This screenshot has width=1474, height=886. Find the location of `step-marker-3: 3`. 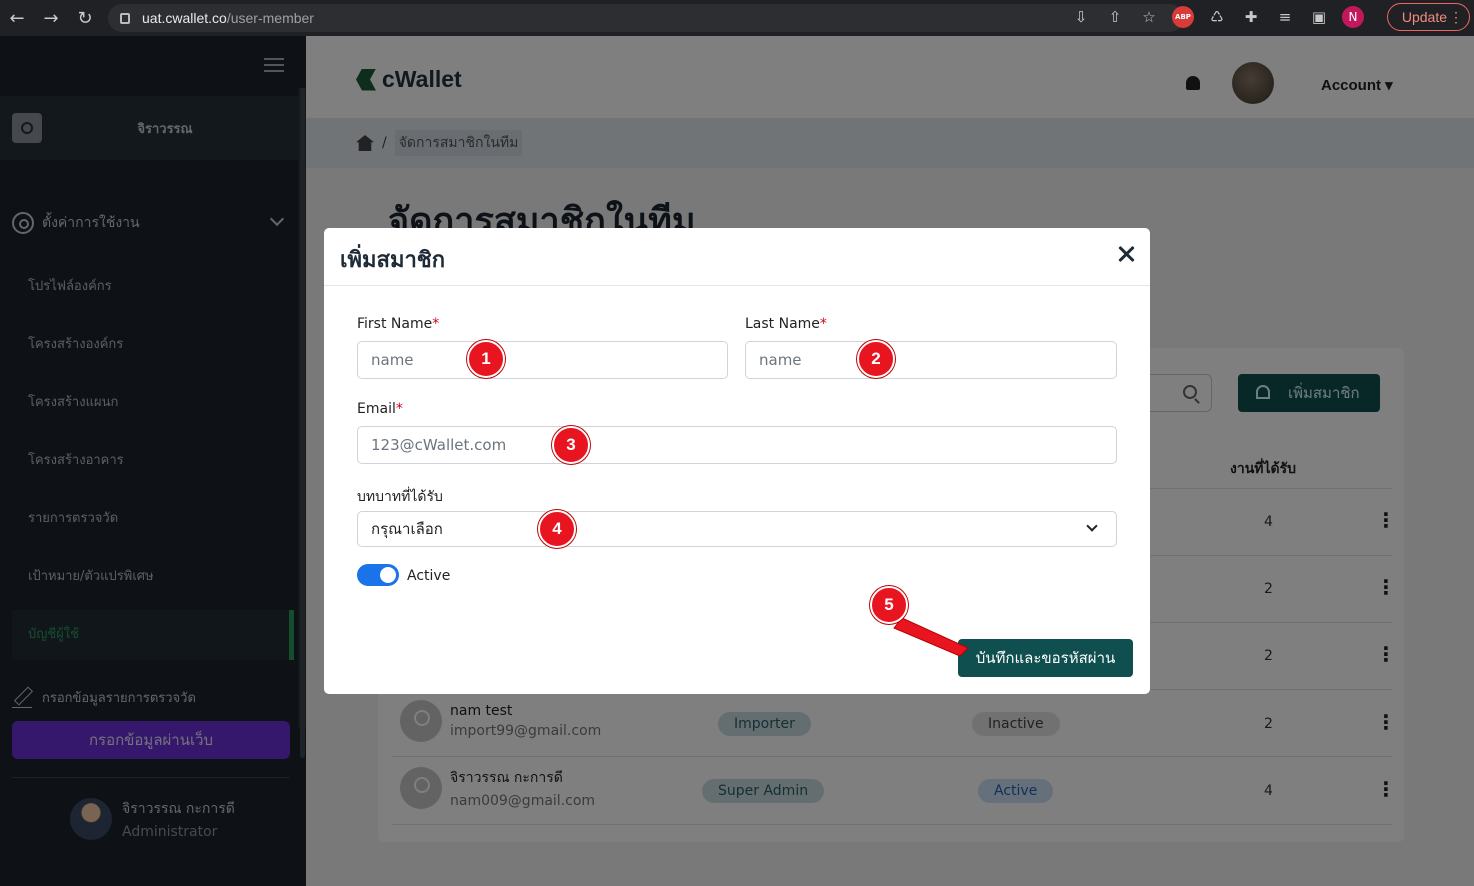

step-marker-3: 3 is located at coordinates (571, 445).